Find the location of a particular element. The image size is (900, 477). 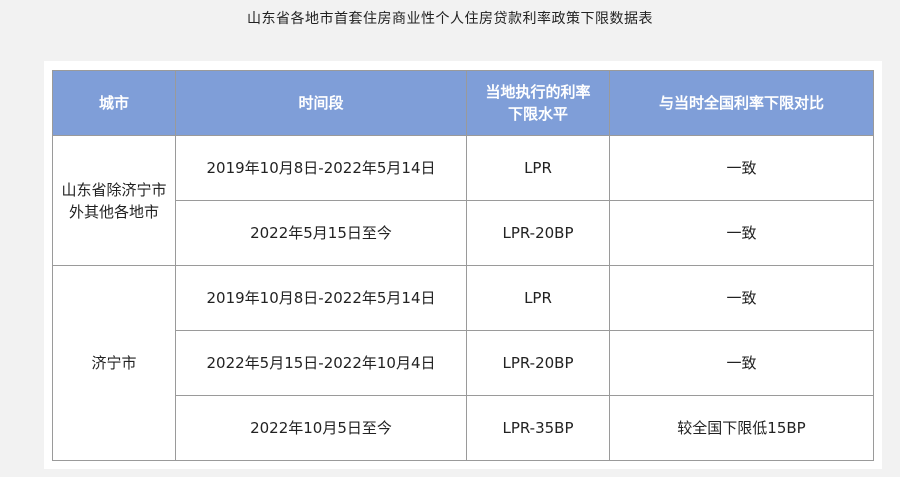

page-title: 山东省各地市首套住房商业性个人住房贷款利率政策下限数据表 is located at coordinates (450, 19).